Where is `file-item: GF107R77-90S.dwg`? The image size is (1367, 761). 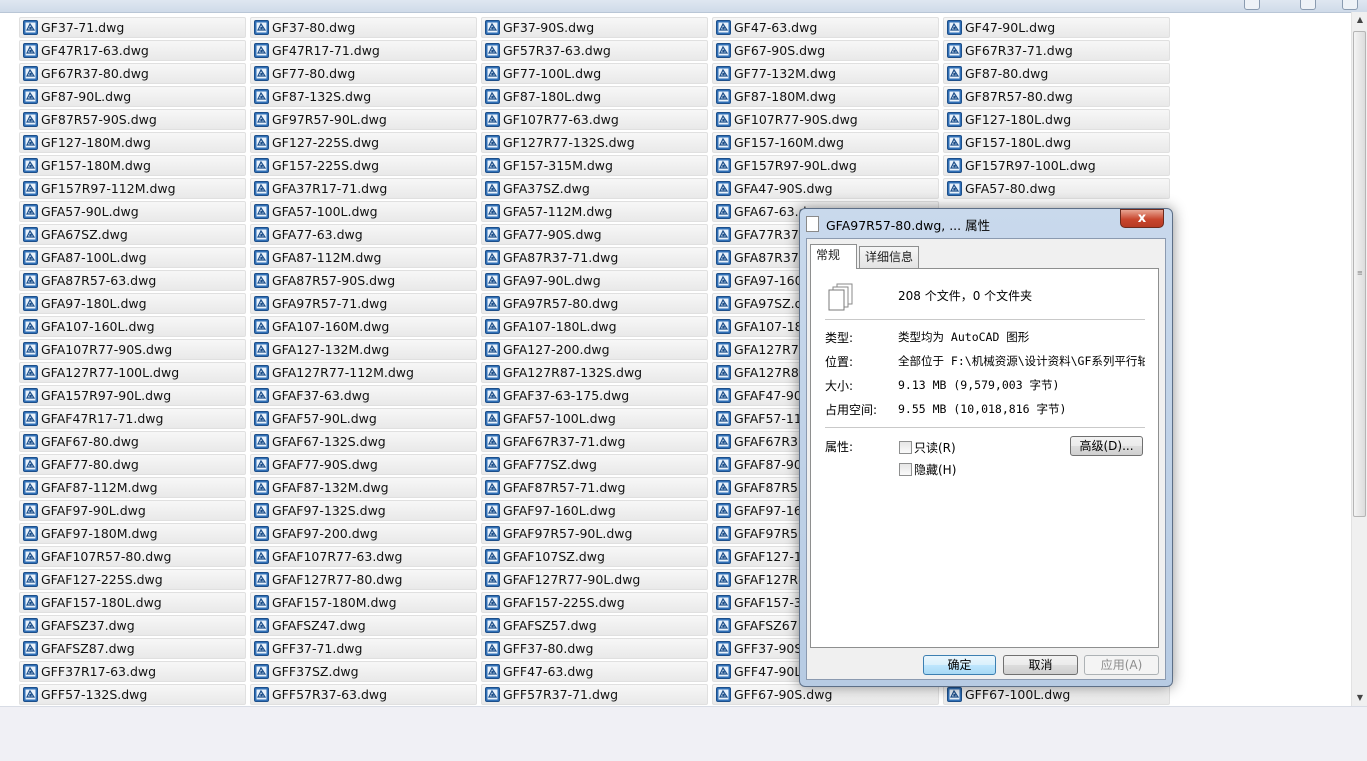
file-item: GF107R77-90S.dwg is located at coordinates (825, 119).